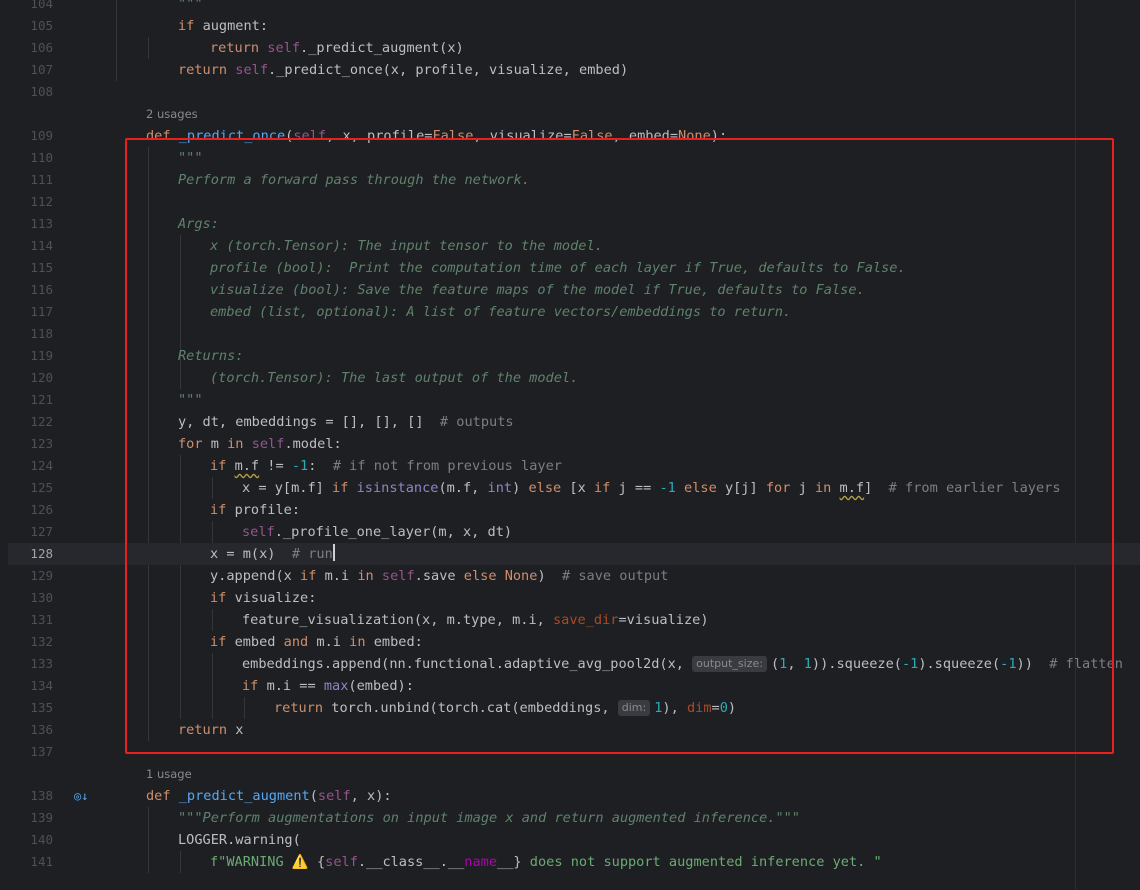  Describe the element at coordinates (411, 862) in the screenshot. I see `code-token: .__class__.__` at that location.